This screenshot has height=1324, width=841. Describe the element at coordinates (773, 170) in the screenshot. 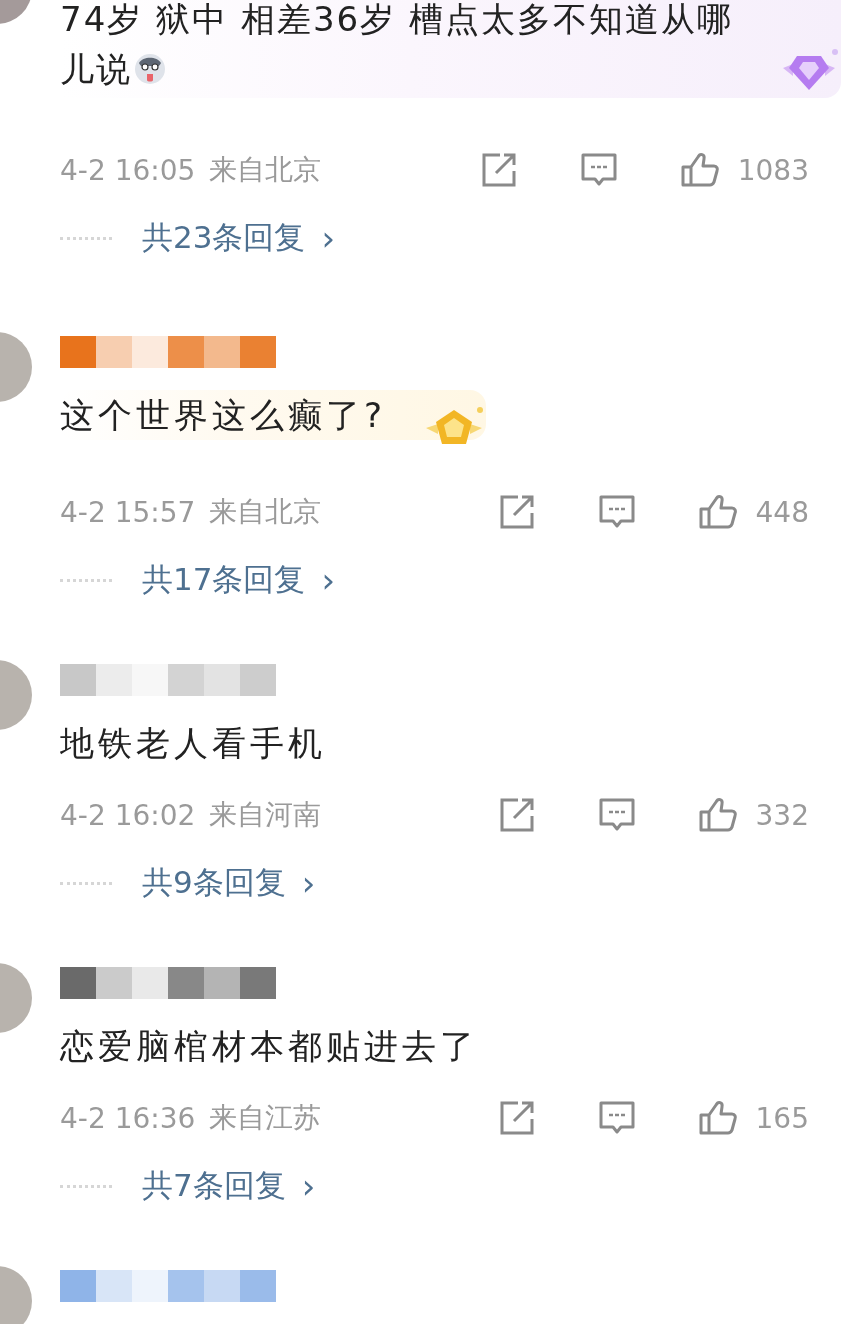

I see `like-count: 1083` at that location.